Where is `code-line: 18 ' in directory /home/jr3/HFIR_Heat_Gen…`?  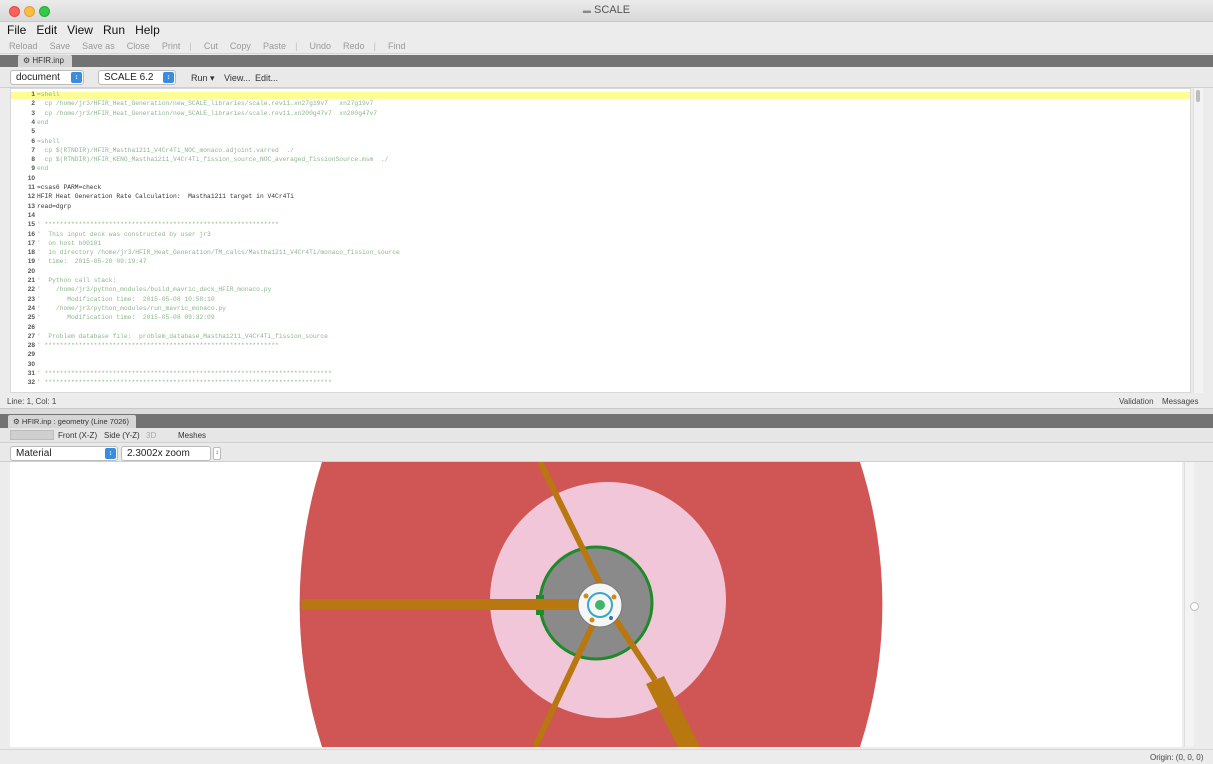 code-line: 18 ' in directory /home/jr3/HFIR_Heat_Gen… is located at coordinates (600, 253).